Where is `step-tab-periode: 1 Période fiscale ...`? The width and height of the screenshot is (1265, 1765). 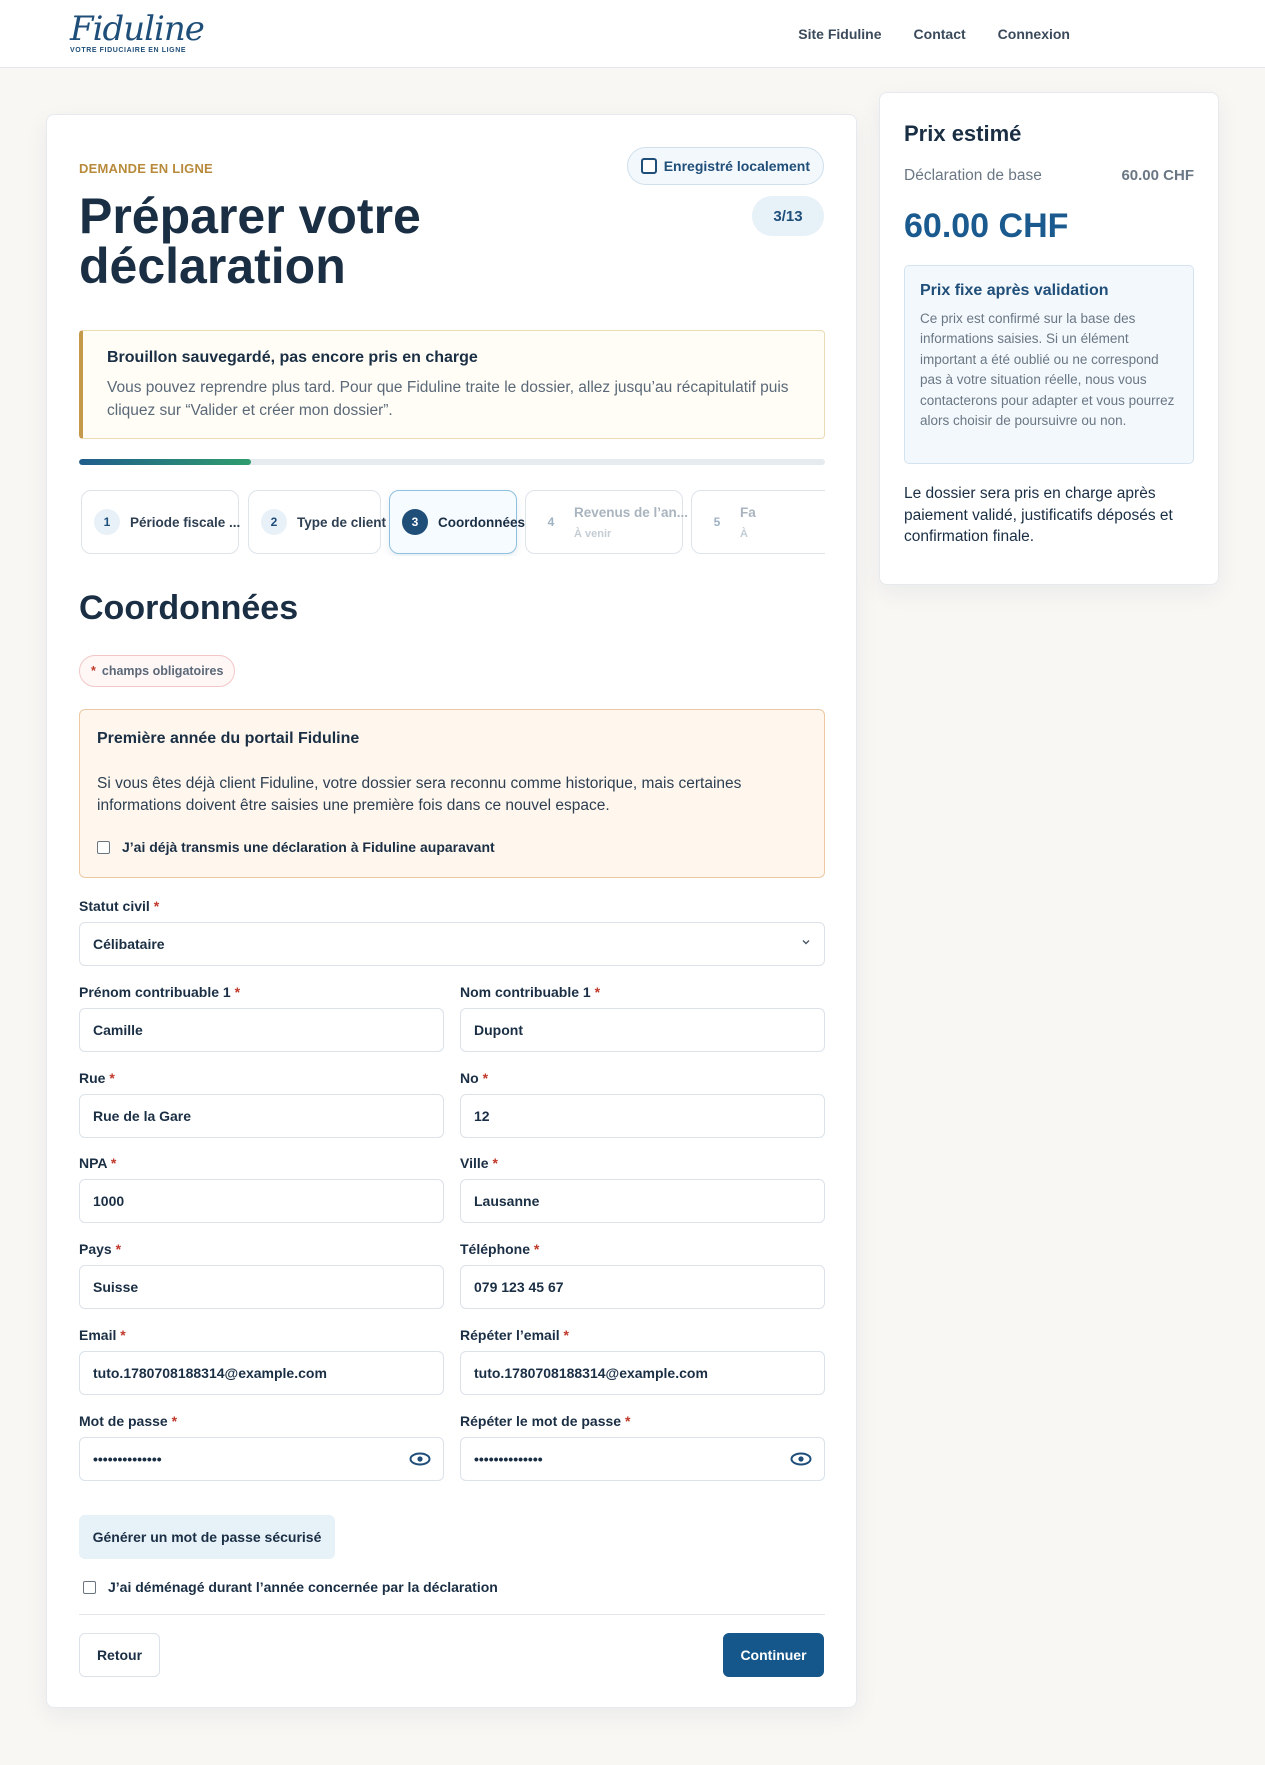
step-tab-periode: 1 Période fiscale ... is located at coordinates (161, 522).